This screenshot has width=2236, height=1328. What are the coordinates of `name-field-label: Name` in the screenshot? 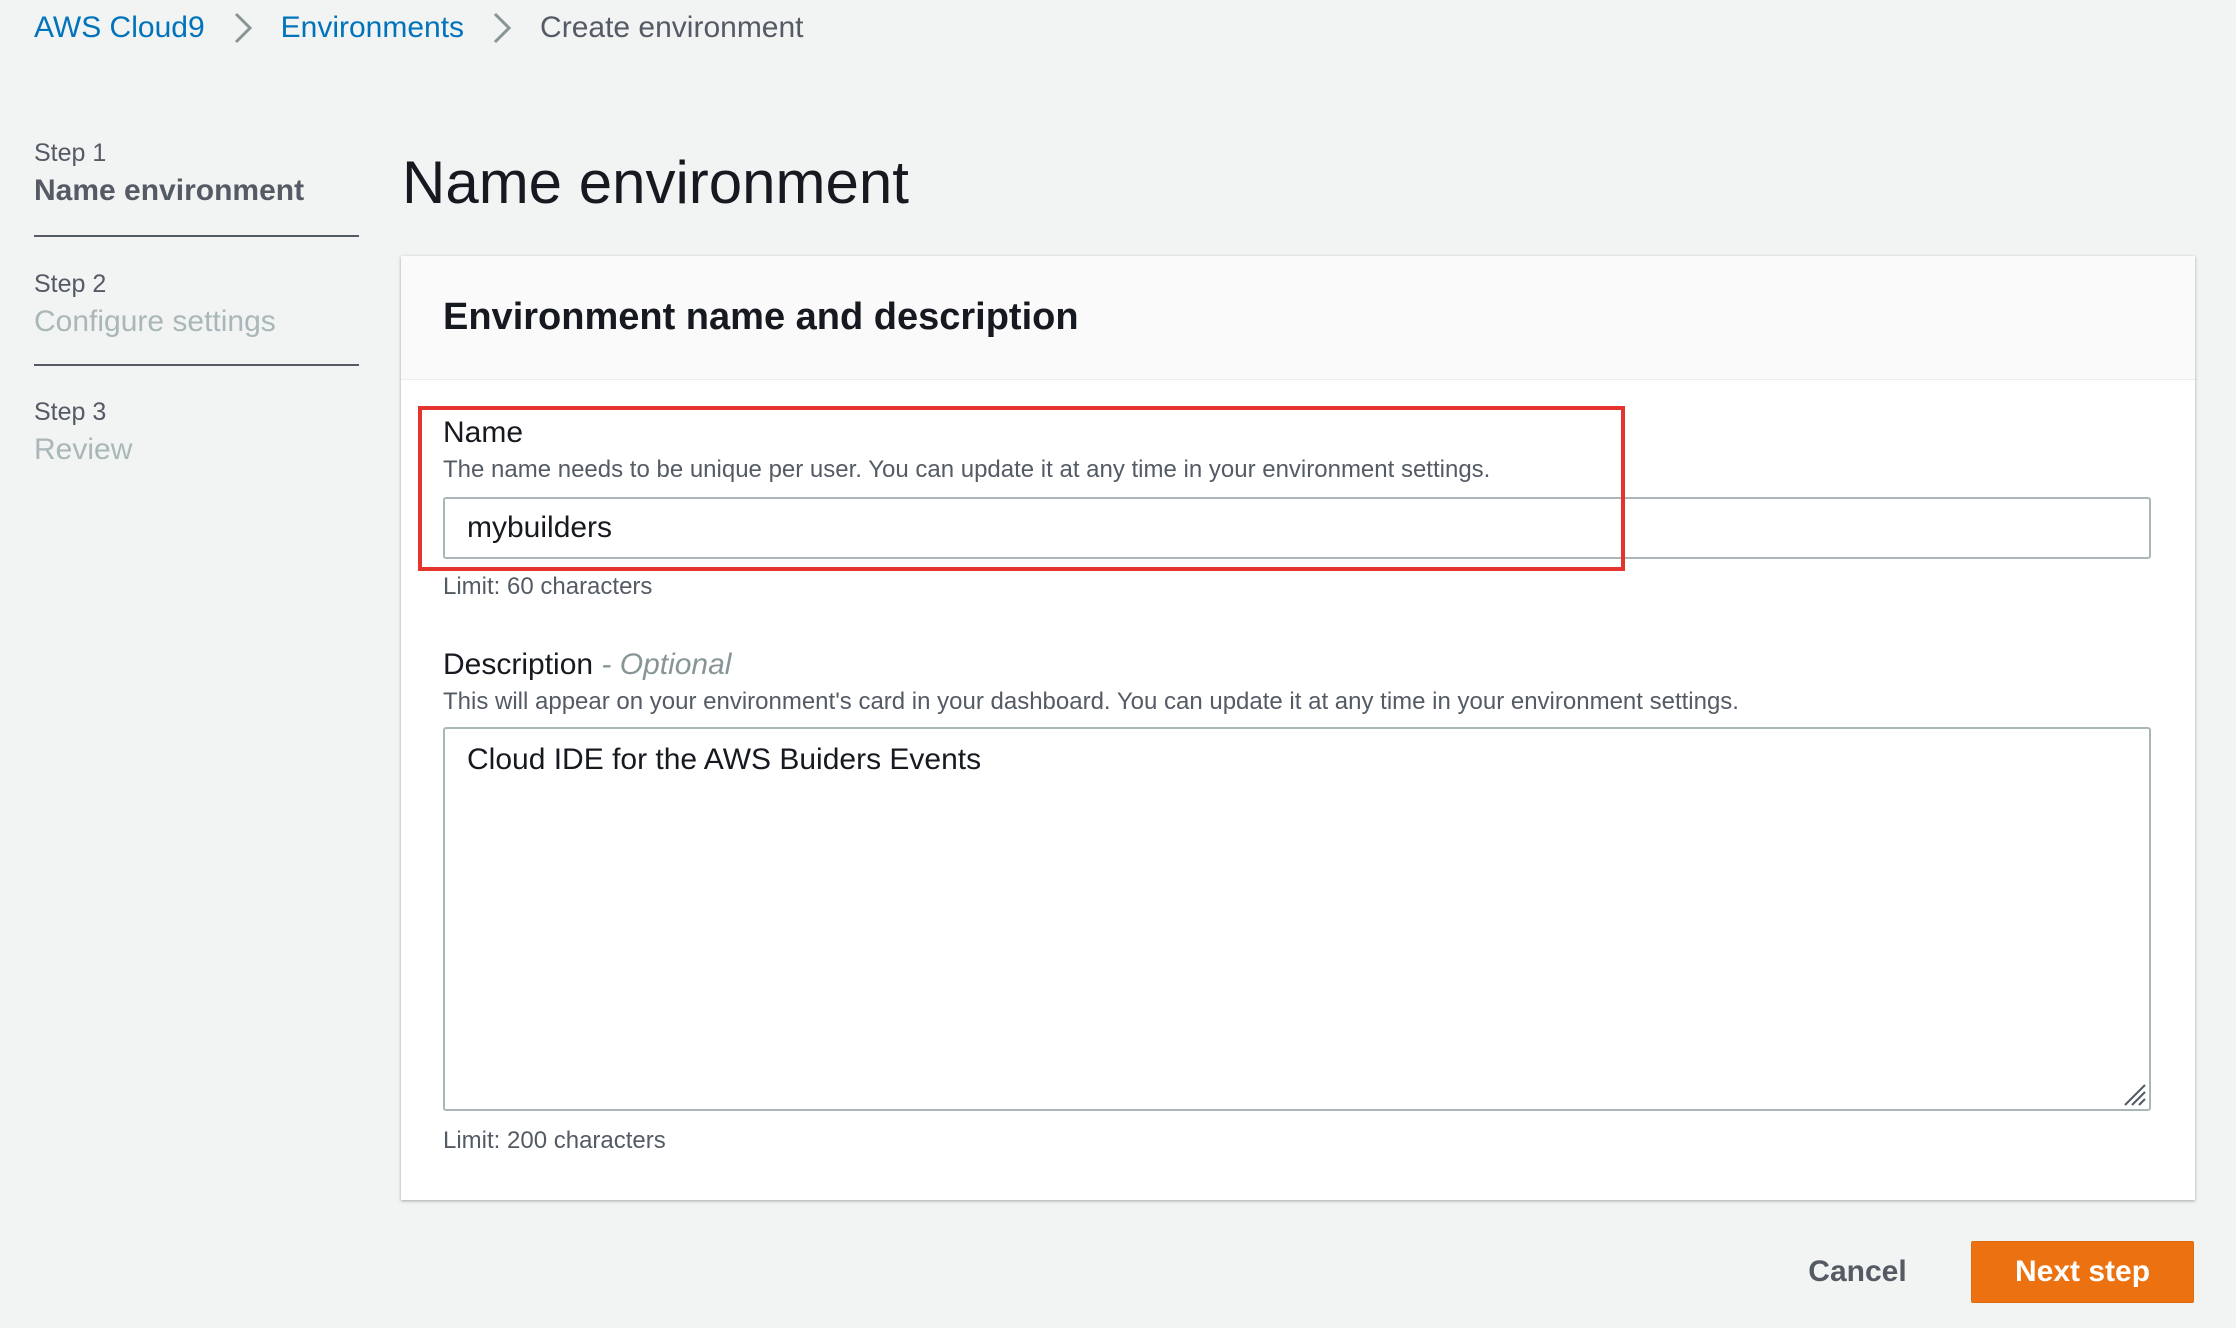 It's located at (483, 432).